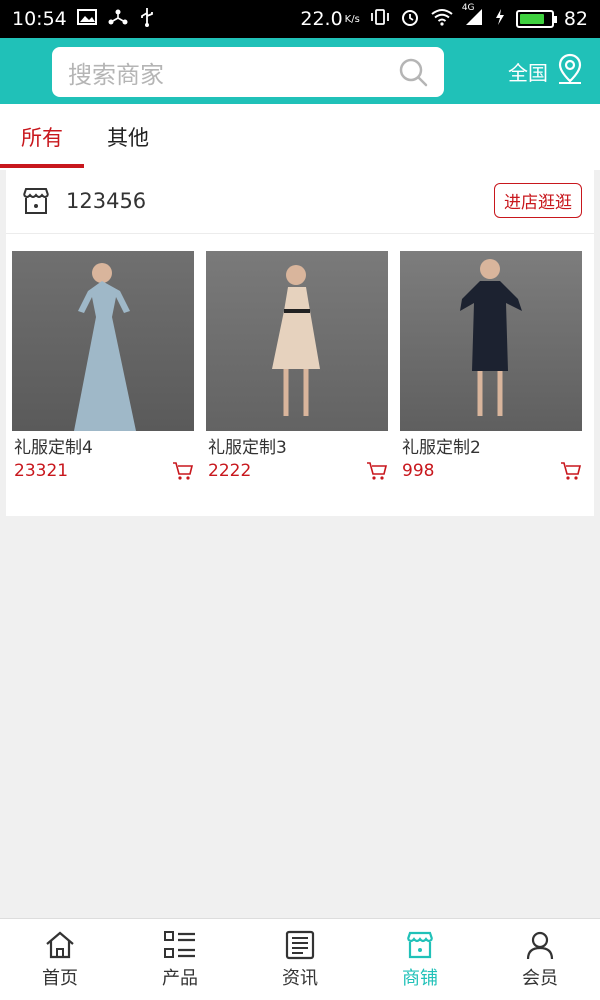  I want to click on app-header: 搜索商家 全国, so click(300, 71).